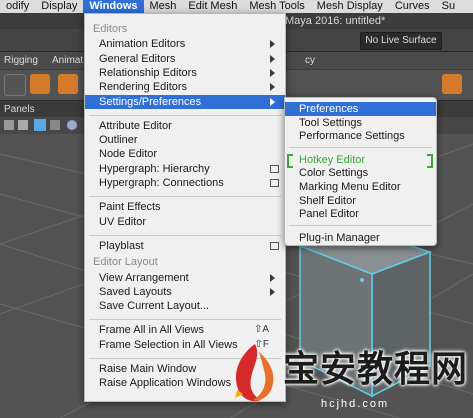 This screenshot has height=418, width=473. What do you see at coordinates (185, 292) in the screenshot?
I see `menu-item: Saved Layouts` at bounding box center [185, 292].